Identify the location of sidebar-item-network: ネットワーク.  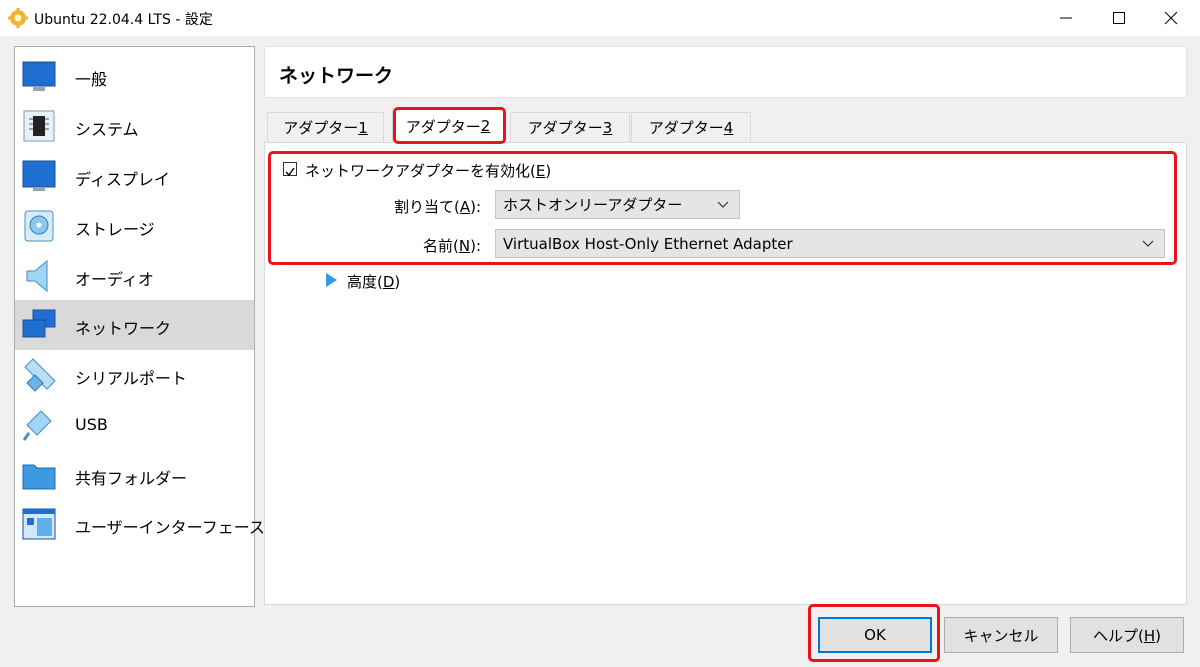
(134, 325).